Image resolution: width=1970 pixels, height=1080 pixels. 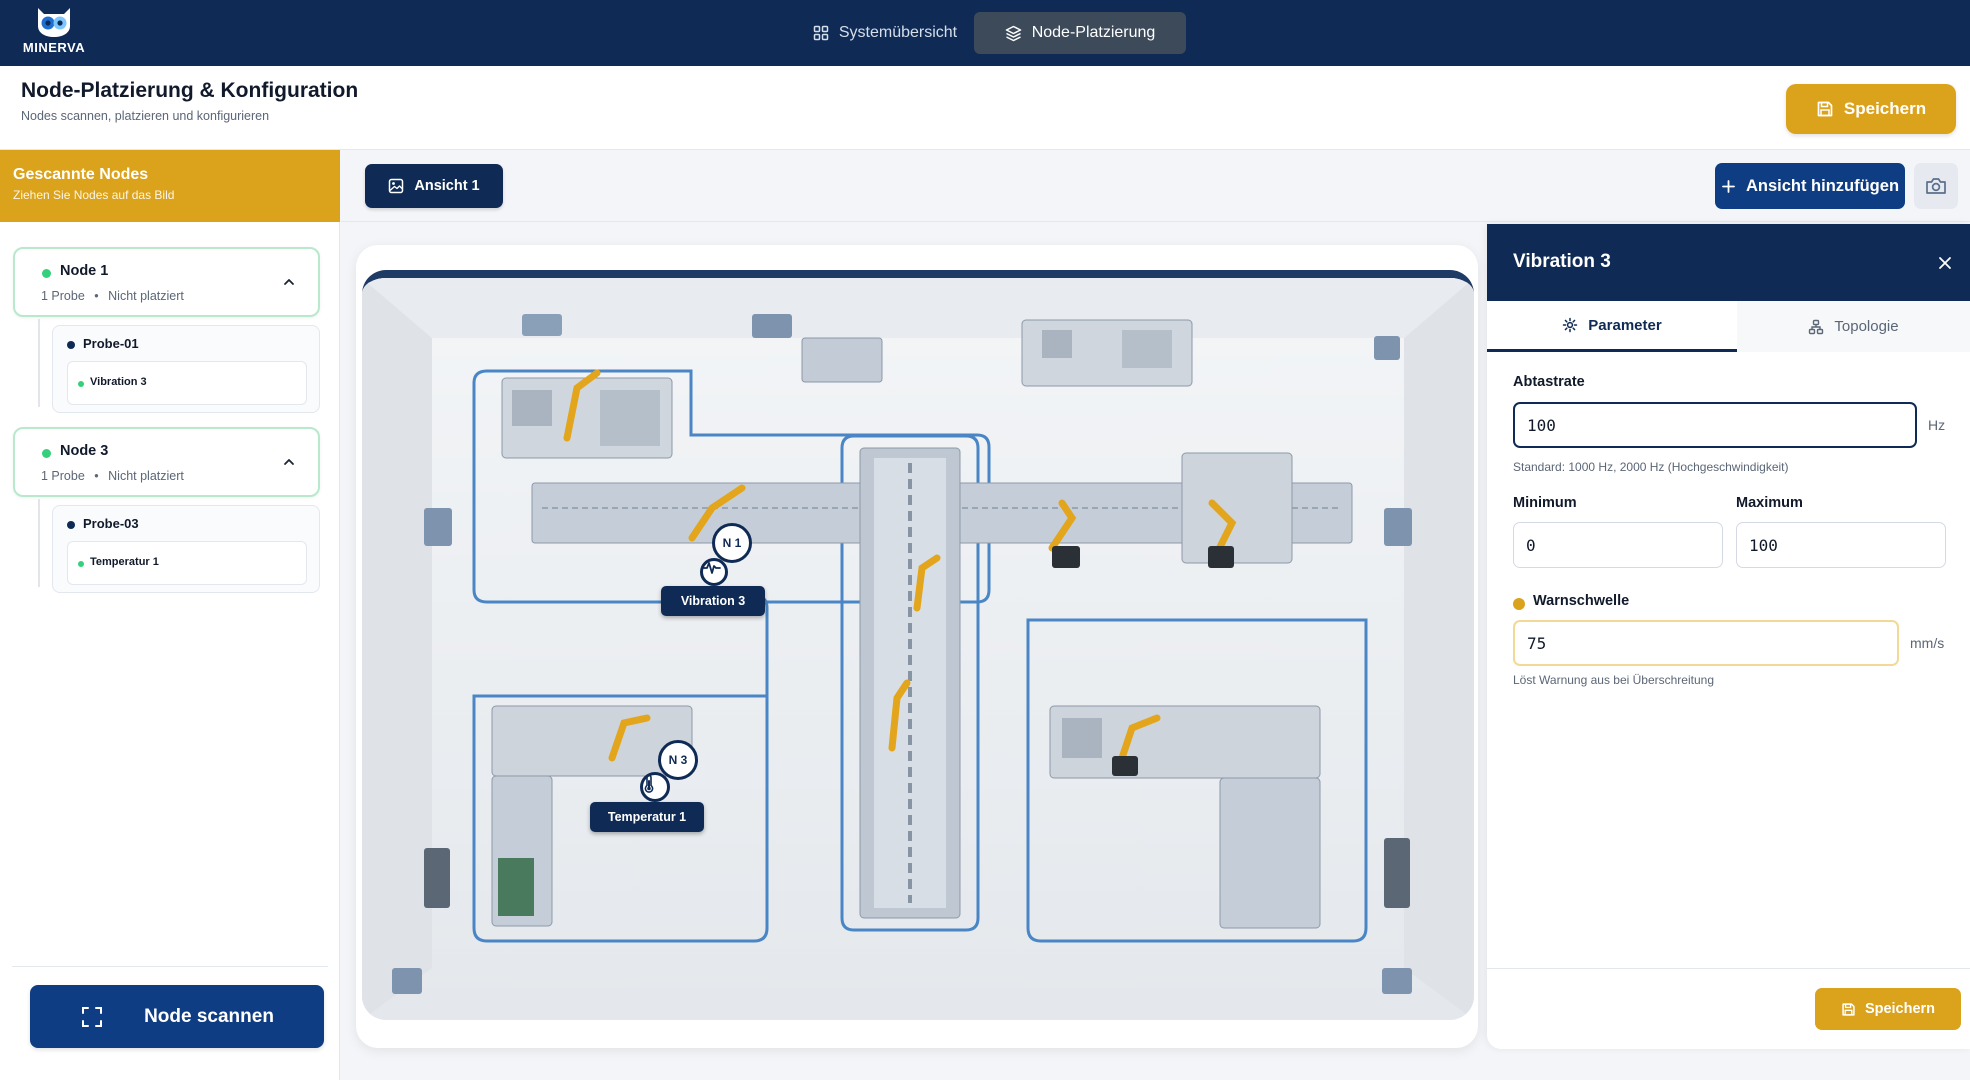 I want to click on tab-node-platzierung: Node-Platzierung, so click(x=1080, y=33).